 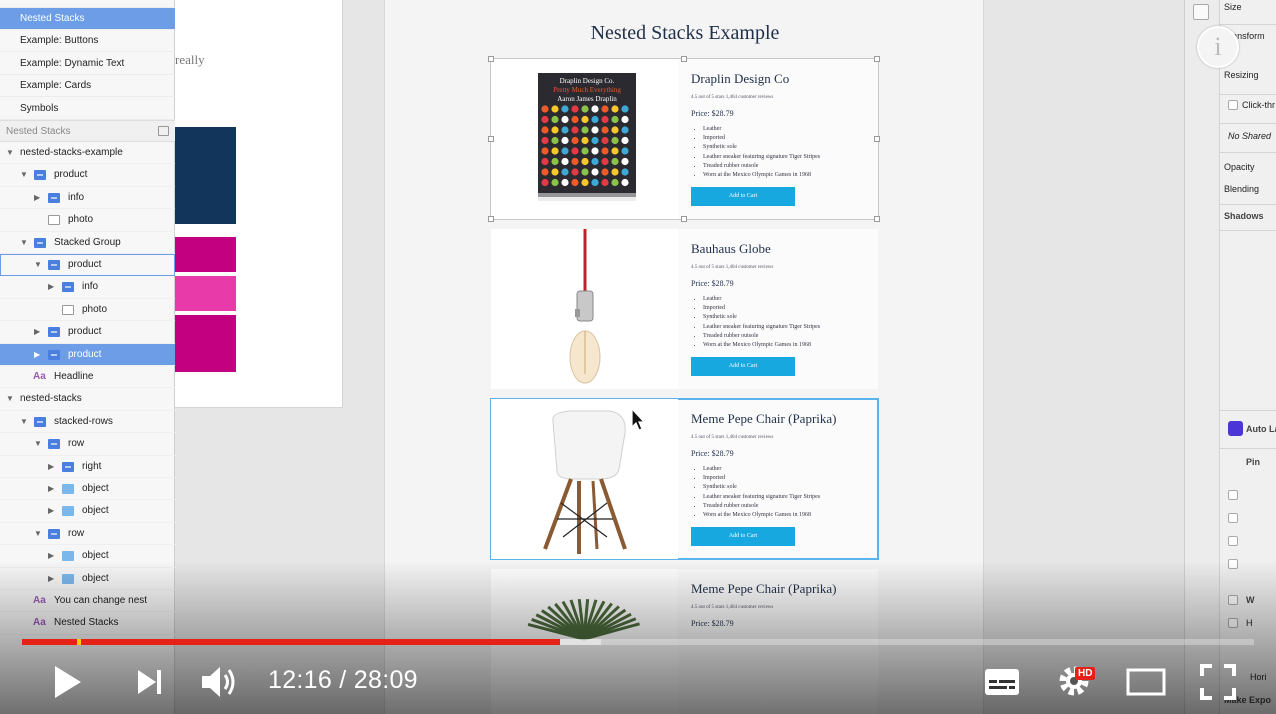 I want to click on layer-row: ▼ Stacked Group, so click(x=87, y=243).